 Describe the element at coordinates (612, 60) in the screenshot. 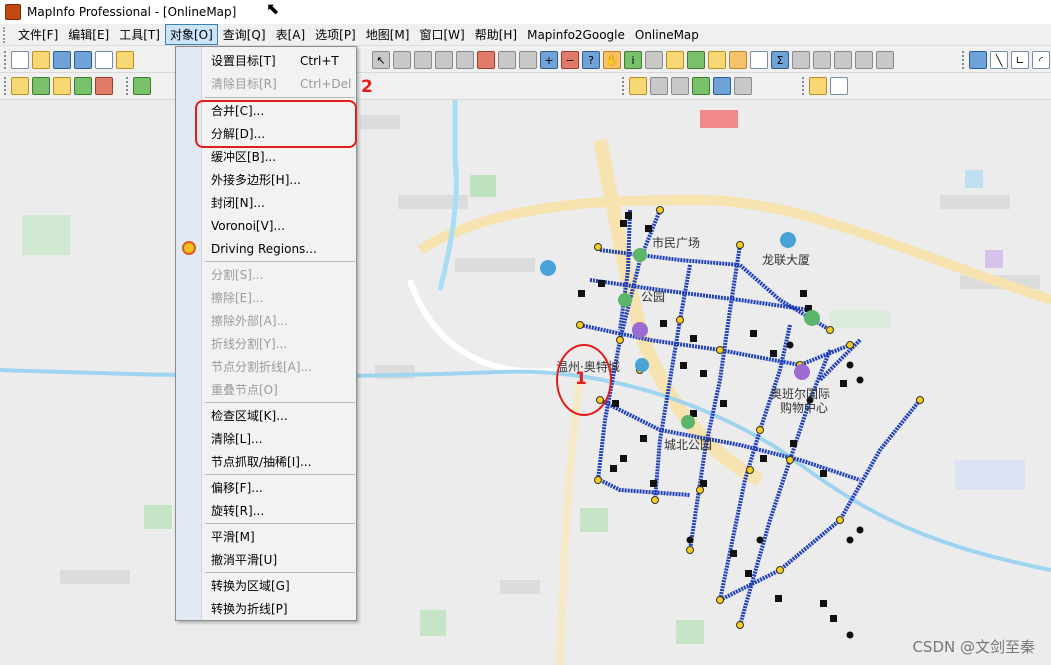

I see `pan-hand-icon: ✋` at that location.